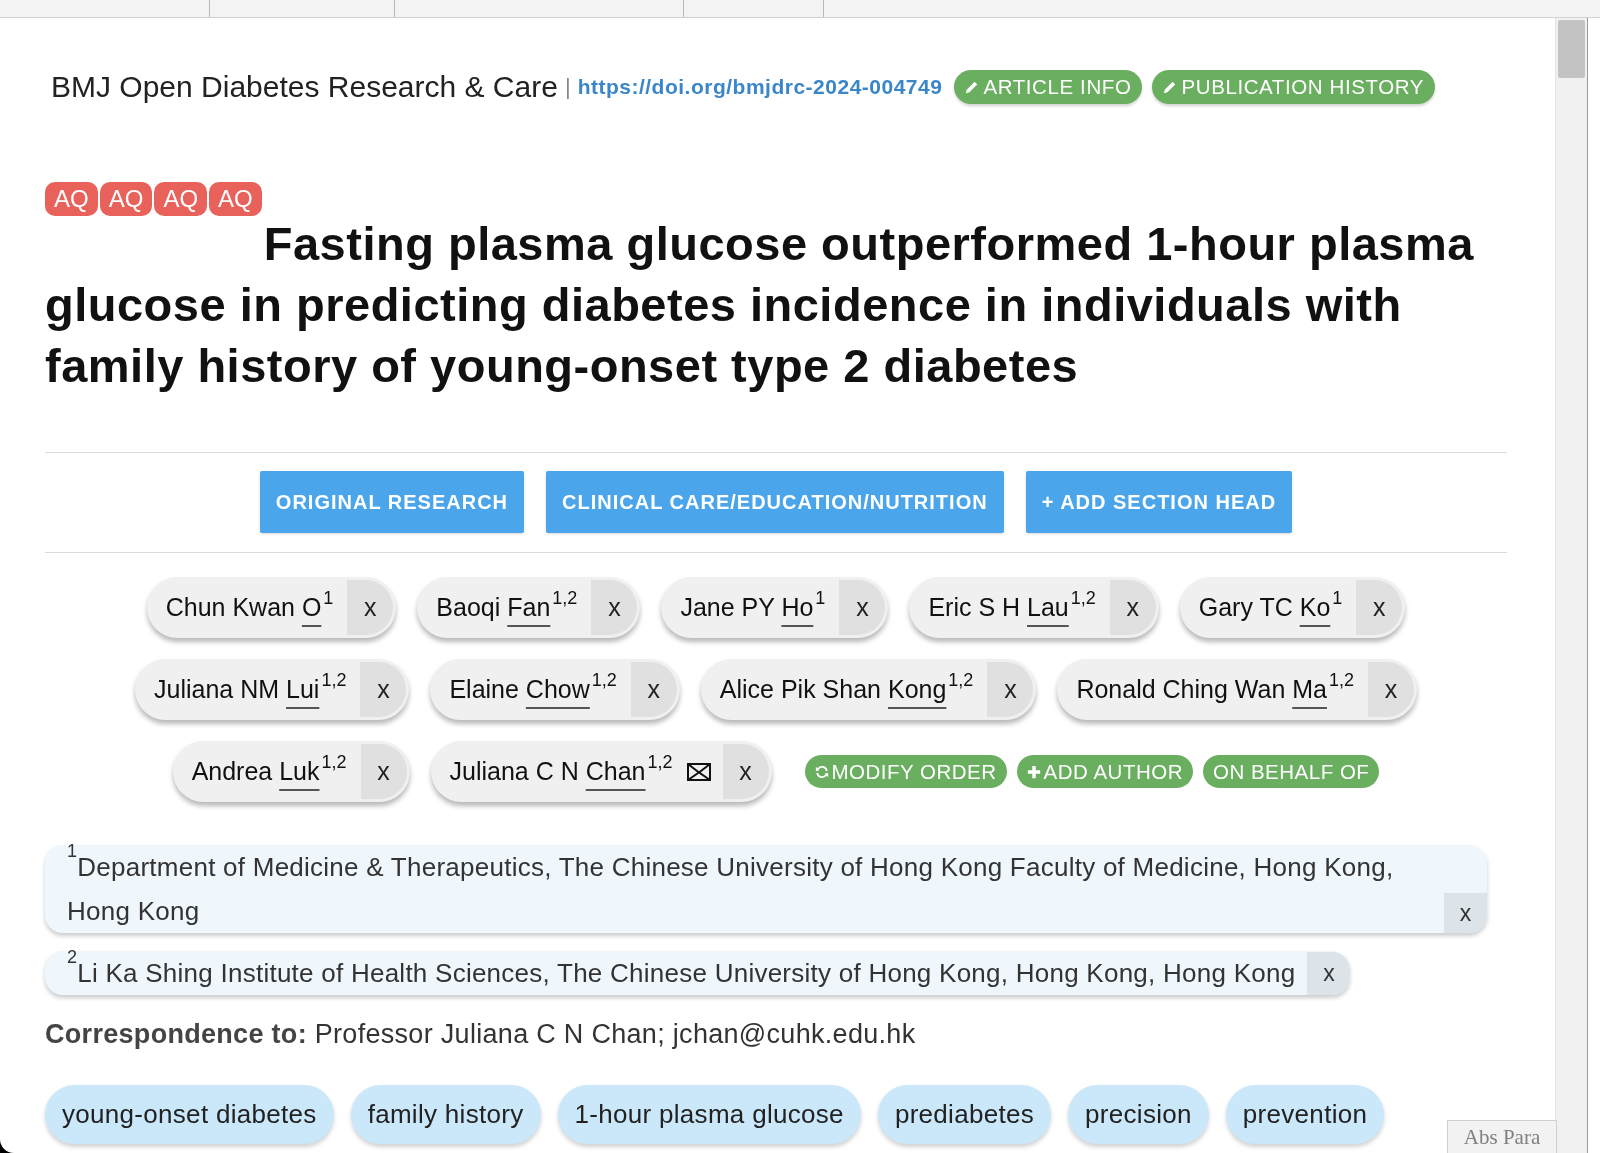 The height and width of the screenshot is (1153, 1600). What do you see at coordinates (1571, 585) in the screenshot?
I see `scrollbar` at bounding box center [1571, 585].